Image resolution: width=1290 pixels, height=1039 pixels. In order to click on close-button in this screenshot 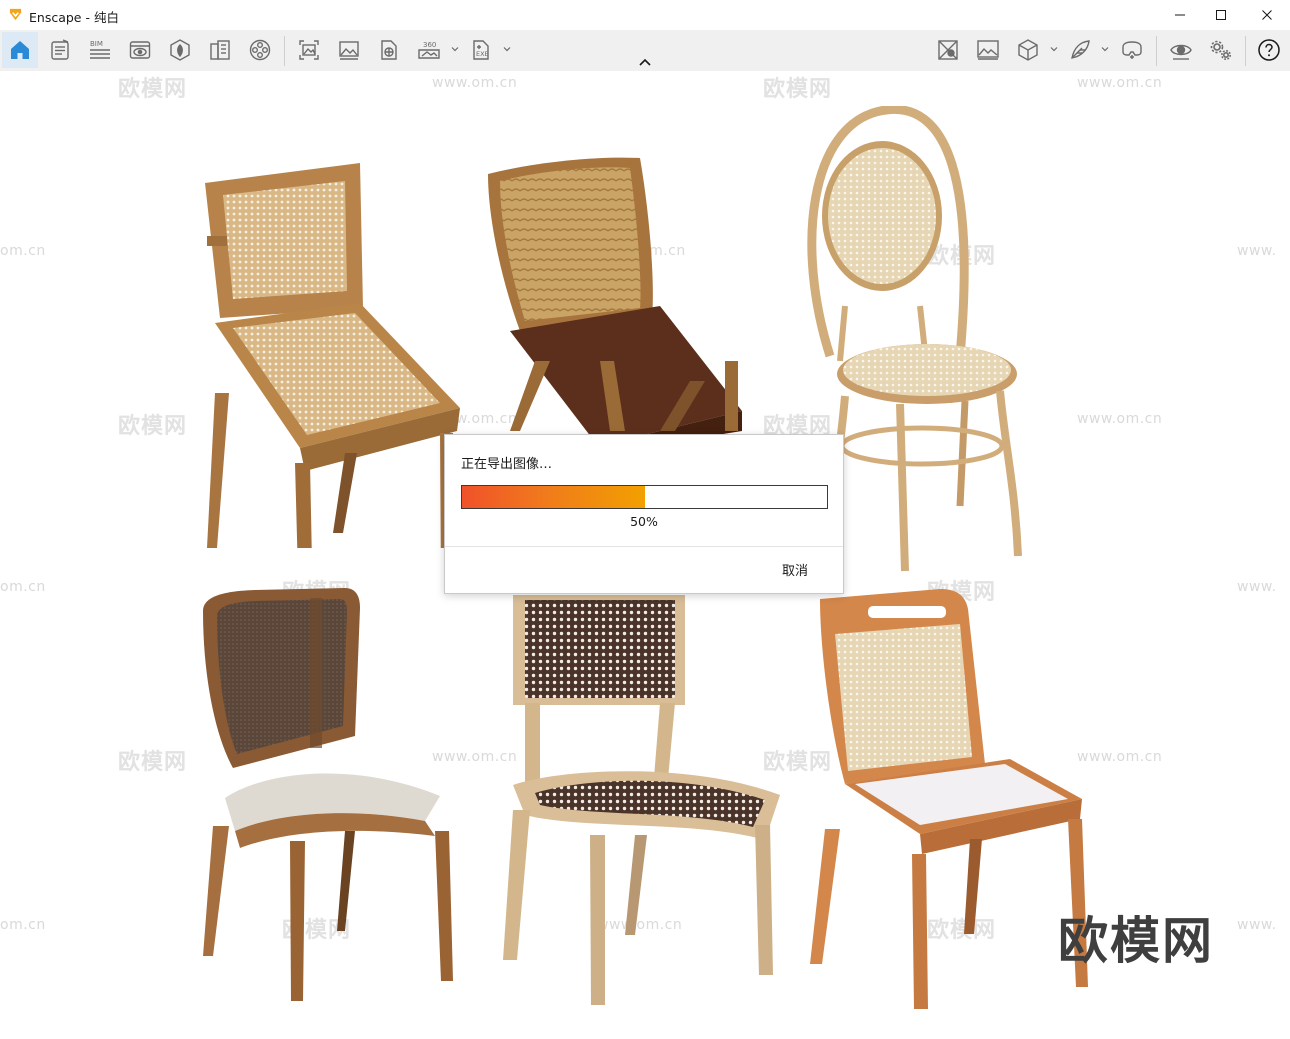, I will do `click(1267, 15)`.